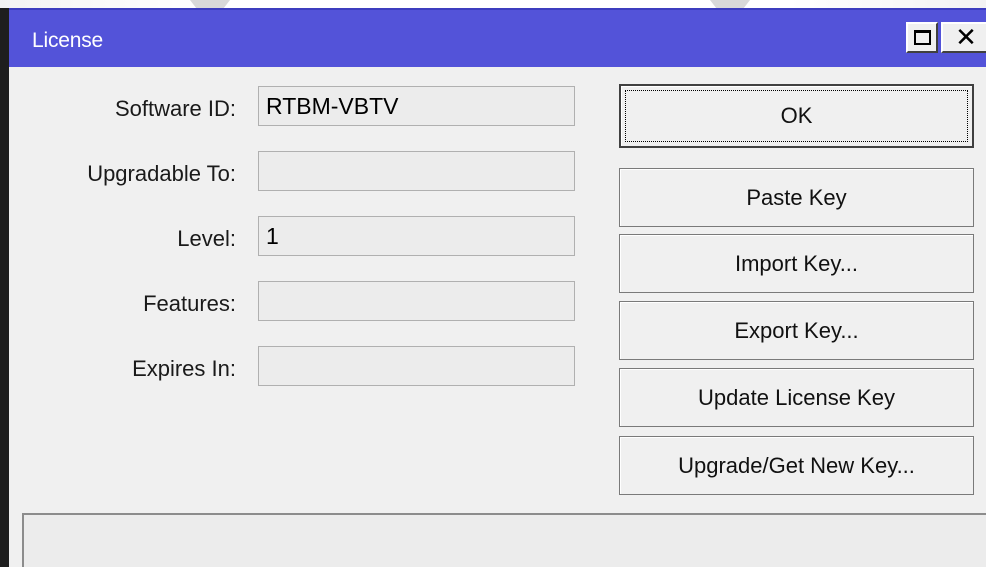 Image resolution: width=986 pixels, height=567 pixels. What do you see at coordinates (416, 171) in the screenshot?
I see `upgradable-to-field` at bounding box center [416, 171].